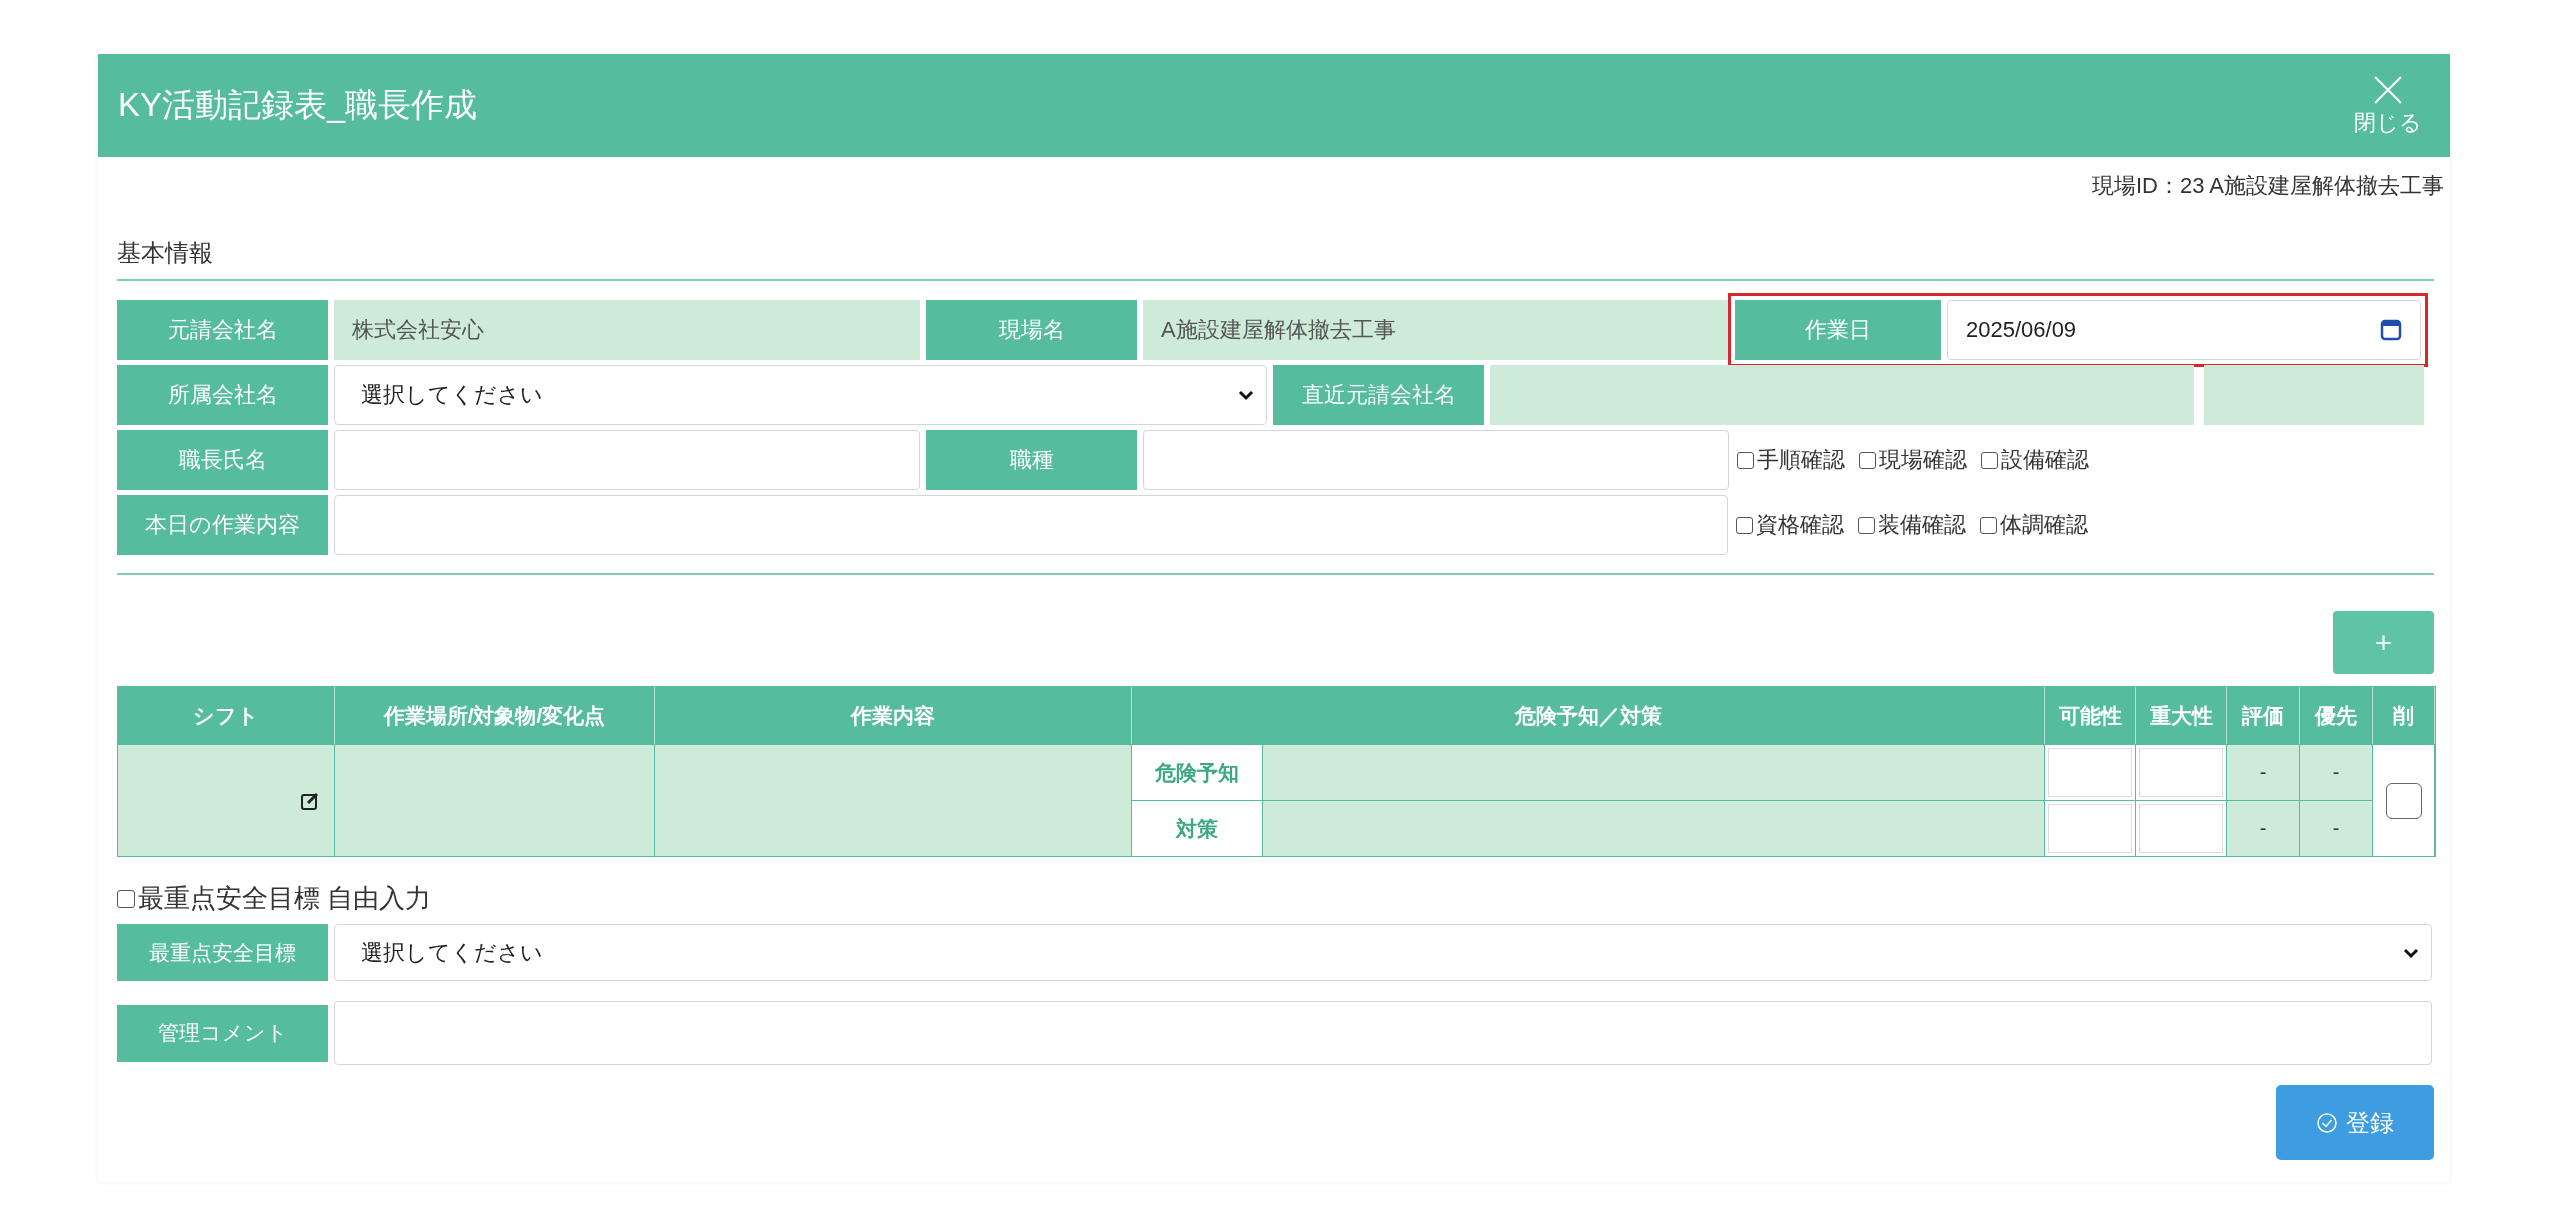 This screenshot has width=2560, height=1206. Describe the element at coordinates (2045, 460) in the screenshot. I see `checkbox-label: 設備確認` at that location.